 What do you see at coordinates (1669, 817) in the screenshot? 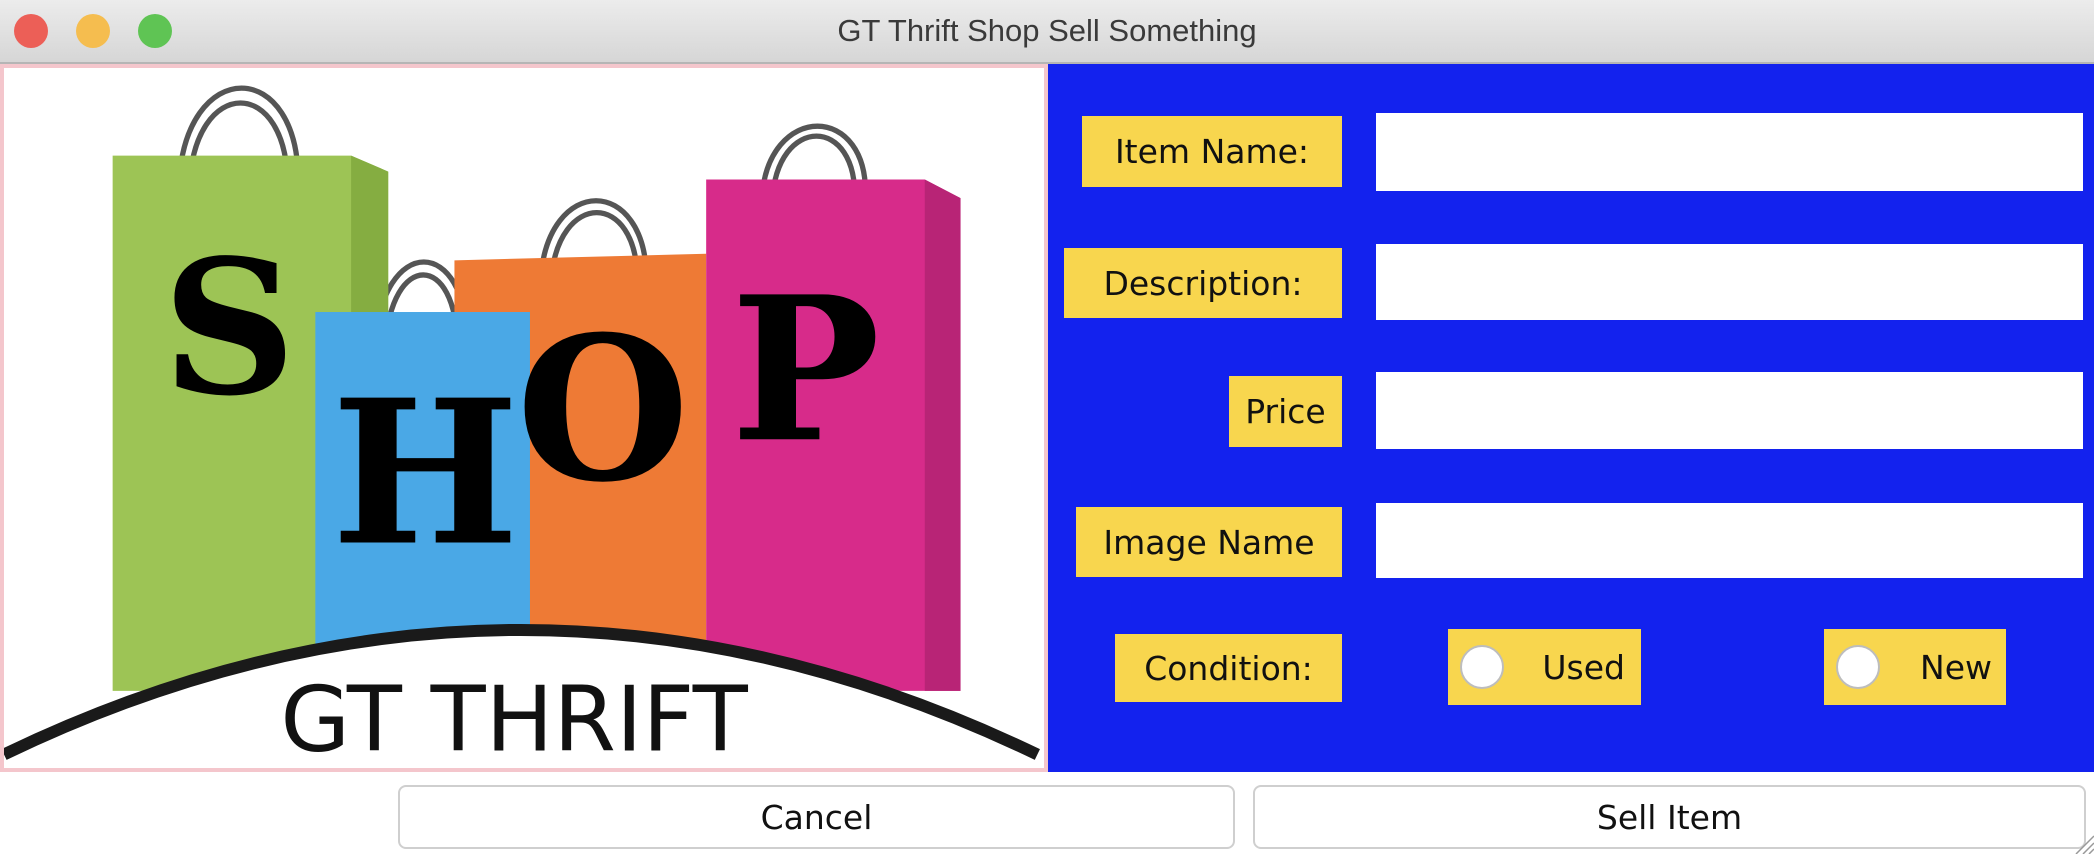
I see `sell-item-button: Sell Item` at bounding box center [1669, 817].